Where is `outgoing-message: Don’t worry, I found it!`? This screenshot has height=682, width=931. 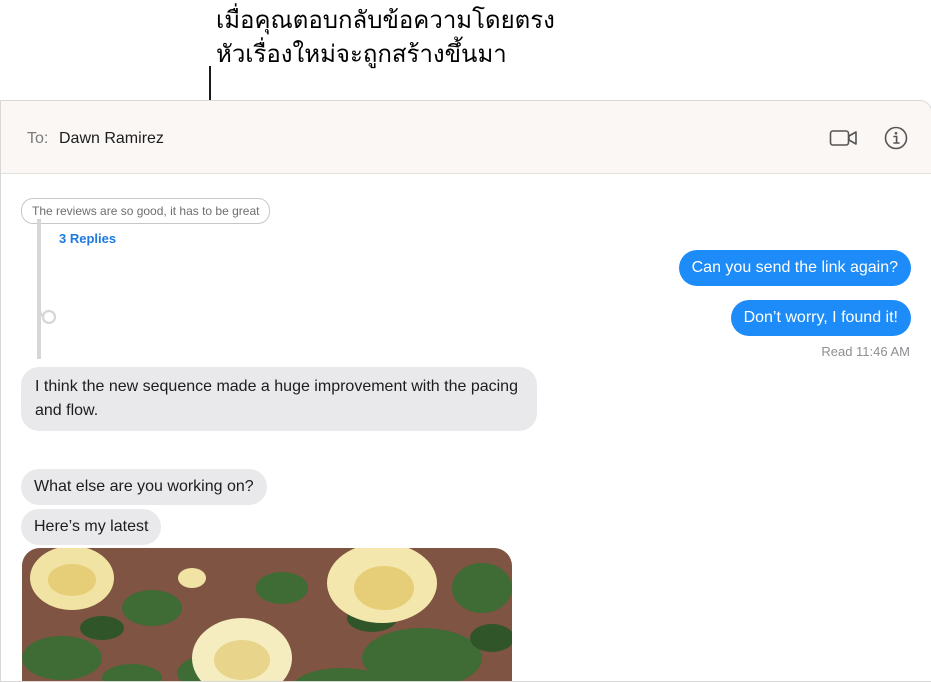
outgoing-message: Don’t worry, I found it! is located at coordinates (820, 318).